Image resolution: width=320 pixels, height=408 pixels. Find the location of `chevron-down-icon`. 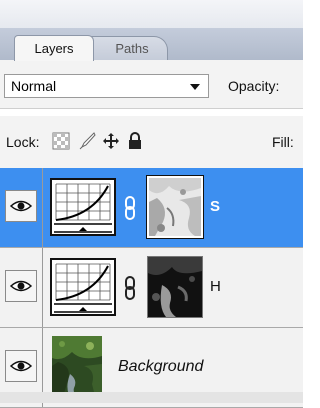

chevron-down-icon is located at coordinates (195, 87).